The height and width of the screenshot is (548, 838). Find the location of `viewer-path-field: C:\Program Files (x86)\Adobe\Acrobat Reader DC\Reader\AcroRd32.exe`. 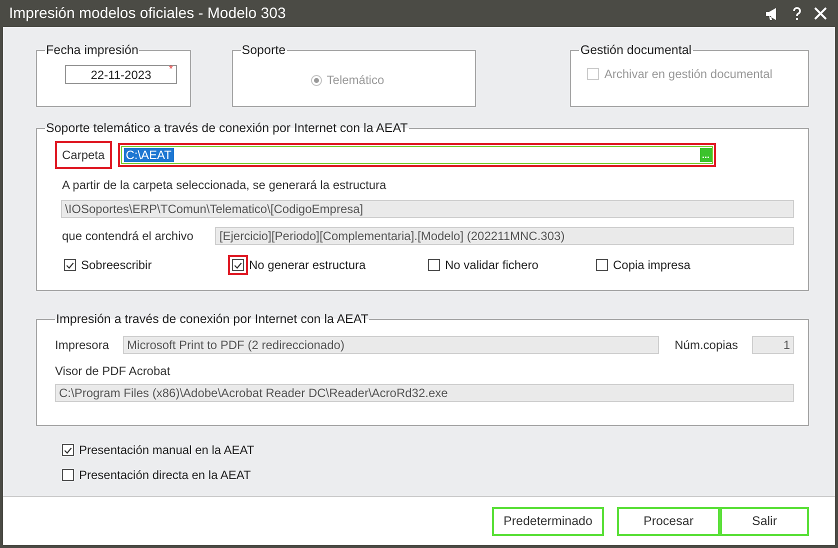

viewer-path-field: C:\Program Files (x86)\Adobe\Acrobat Reader DC\Reader\AcroRd32.exe is located at coordinates (424, 393).